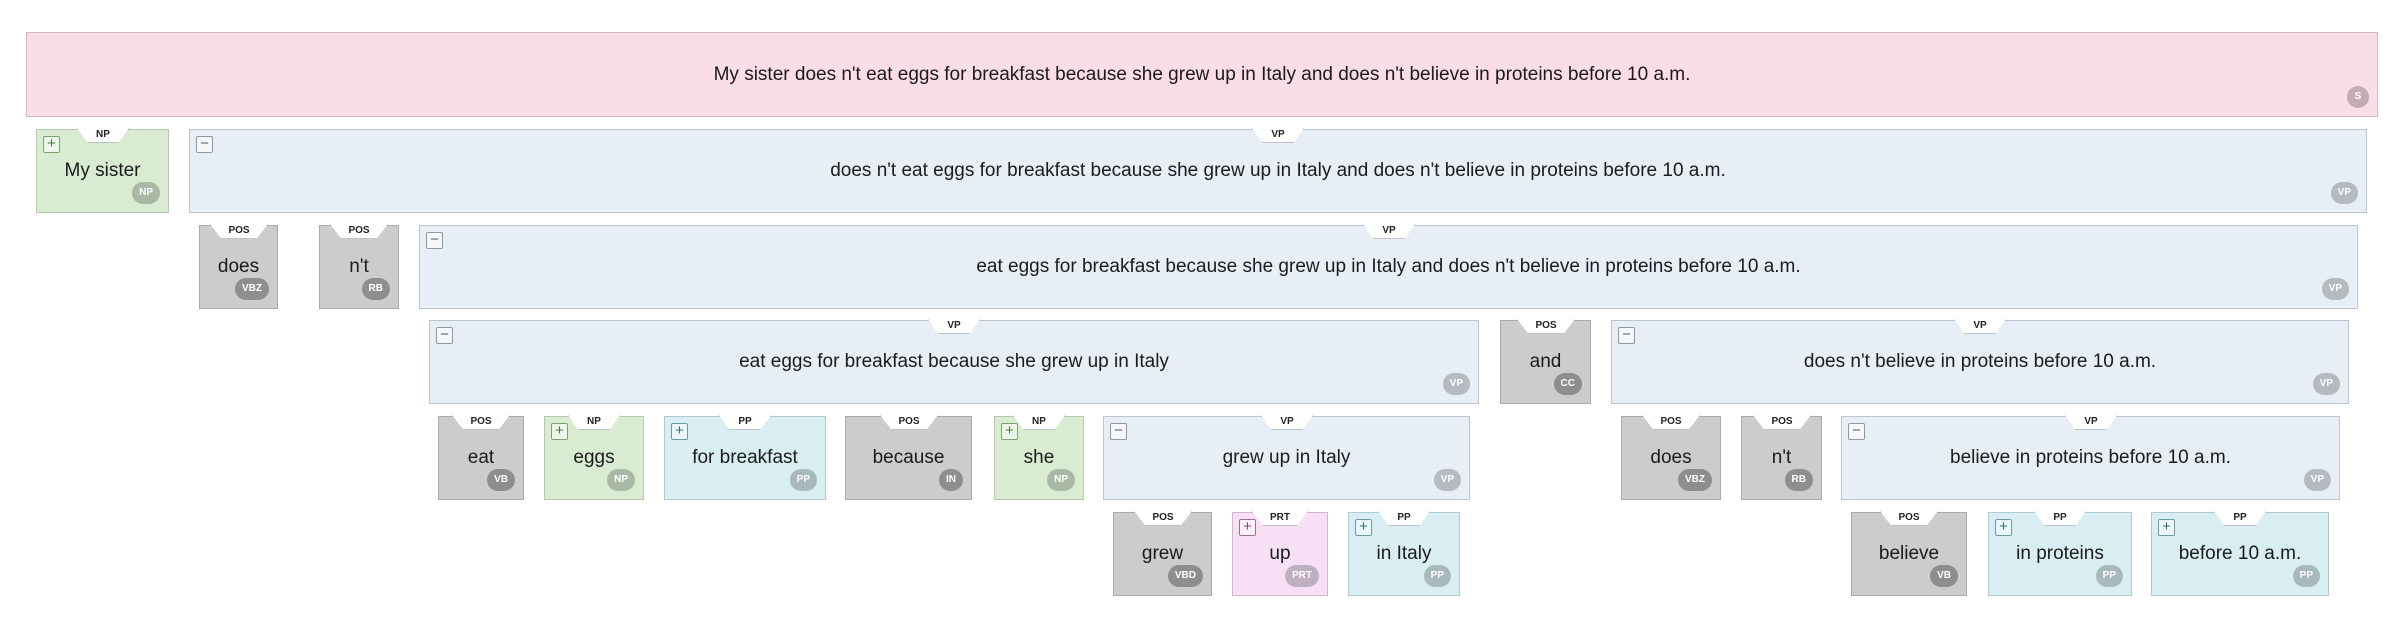 The width and height of the screenshot is (2408, 628). What do you see at coordinates (102, 170) in the screenshot?
I see `node-text: My sister` at bounding box center [102, 170].